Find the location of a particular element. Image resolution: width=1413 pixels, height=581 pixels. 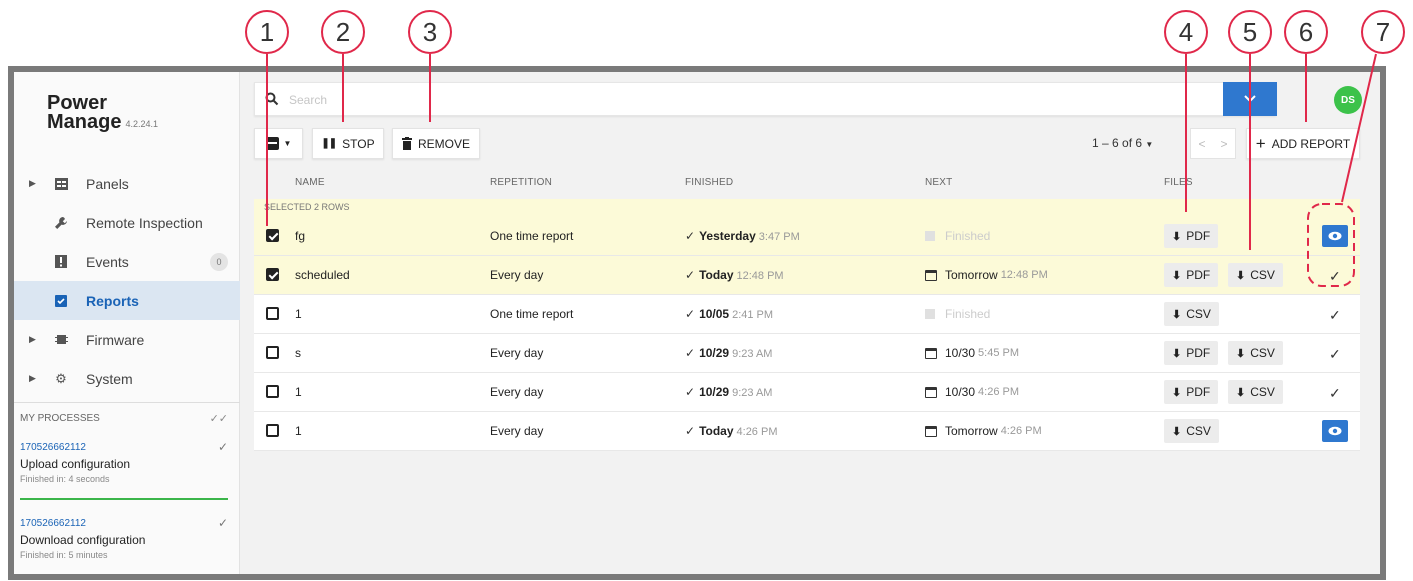

my-processes-header: MY PROCESSES ✓✓ is located at coordinates (127, 416).